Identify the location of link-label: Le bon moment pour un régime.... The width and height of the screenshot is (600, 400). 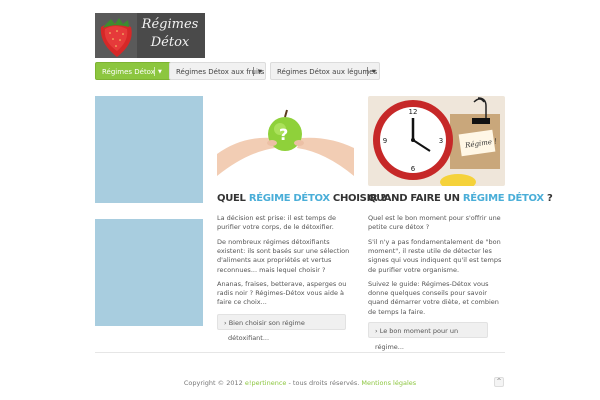
(417, 339).